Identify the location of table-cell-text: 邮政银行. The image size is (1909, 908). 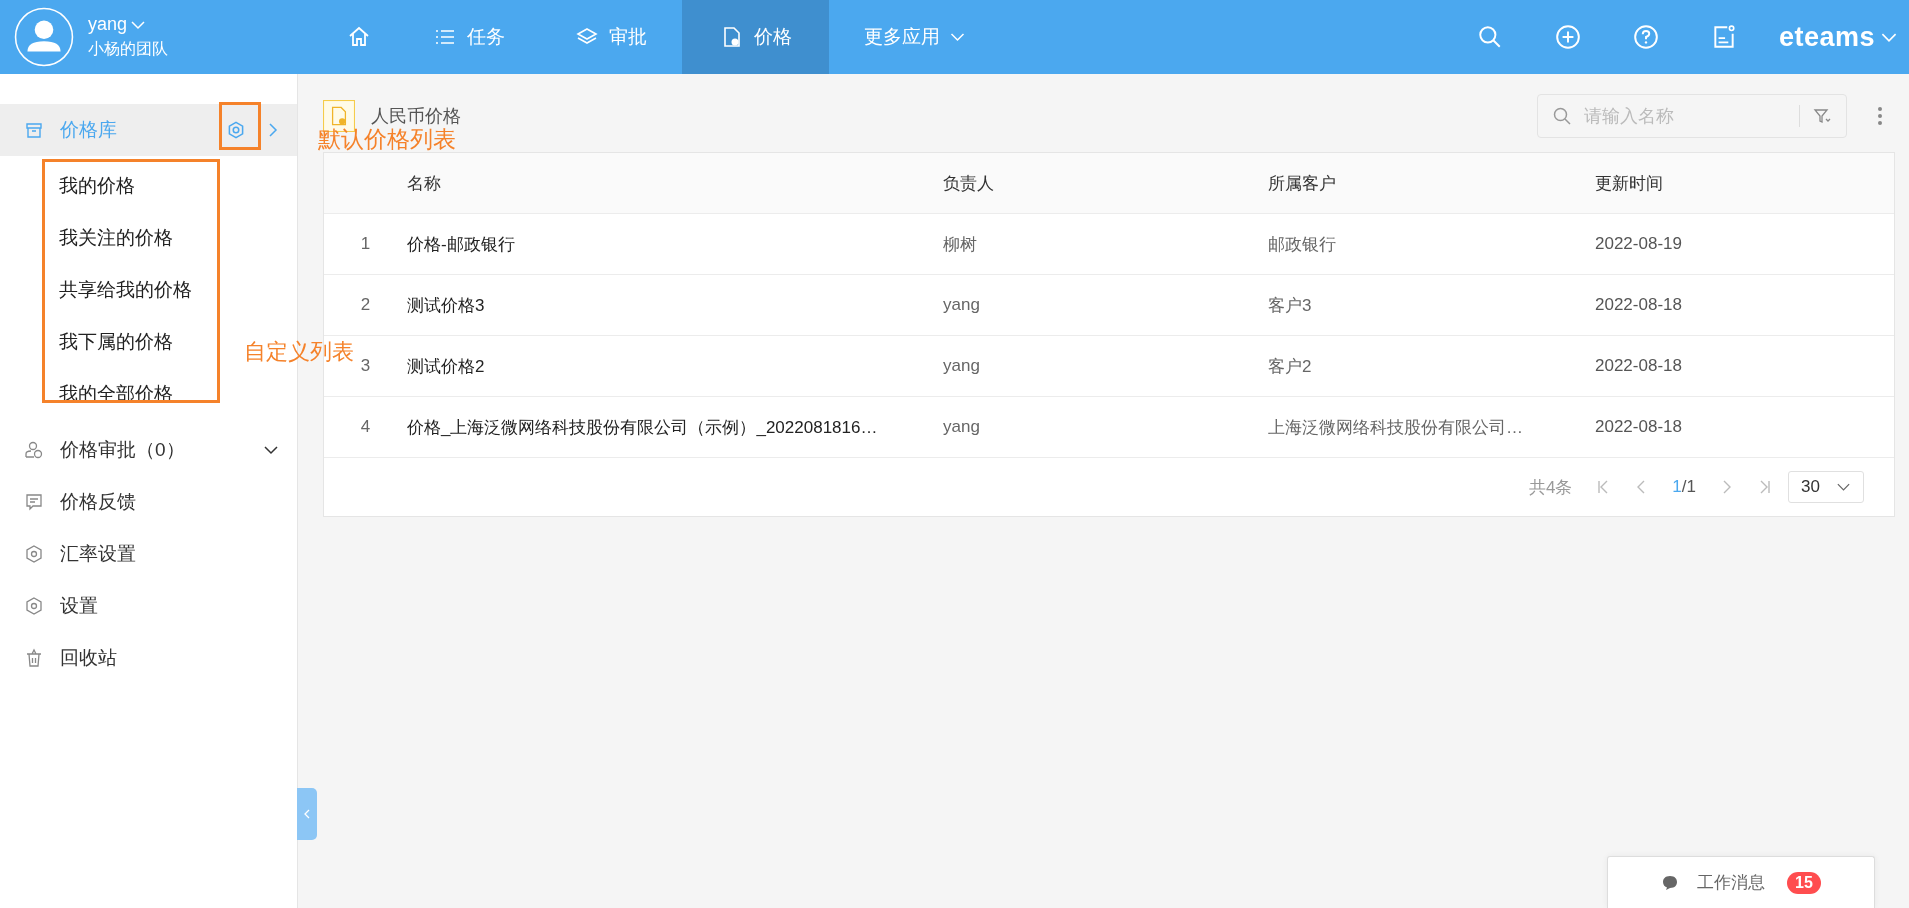
(1302, 244).